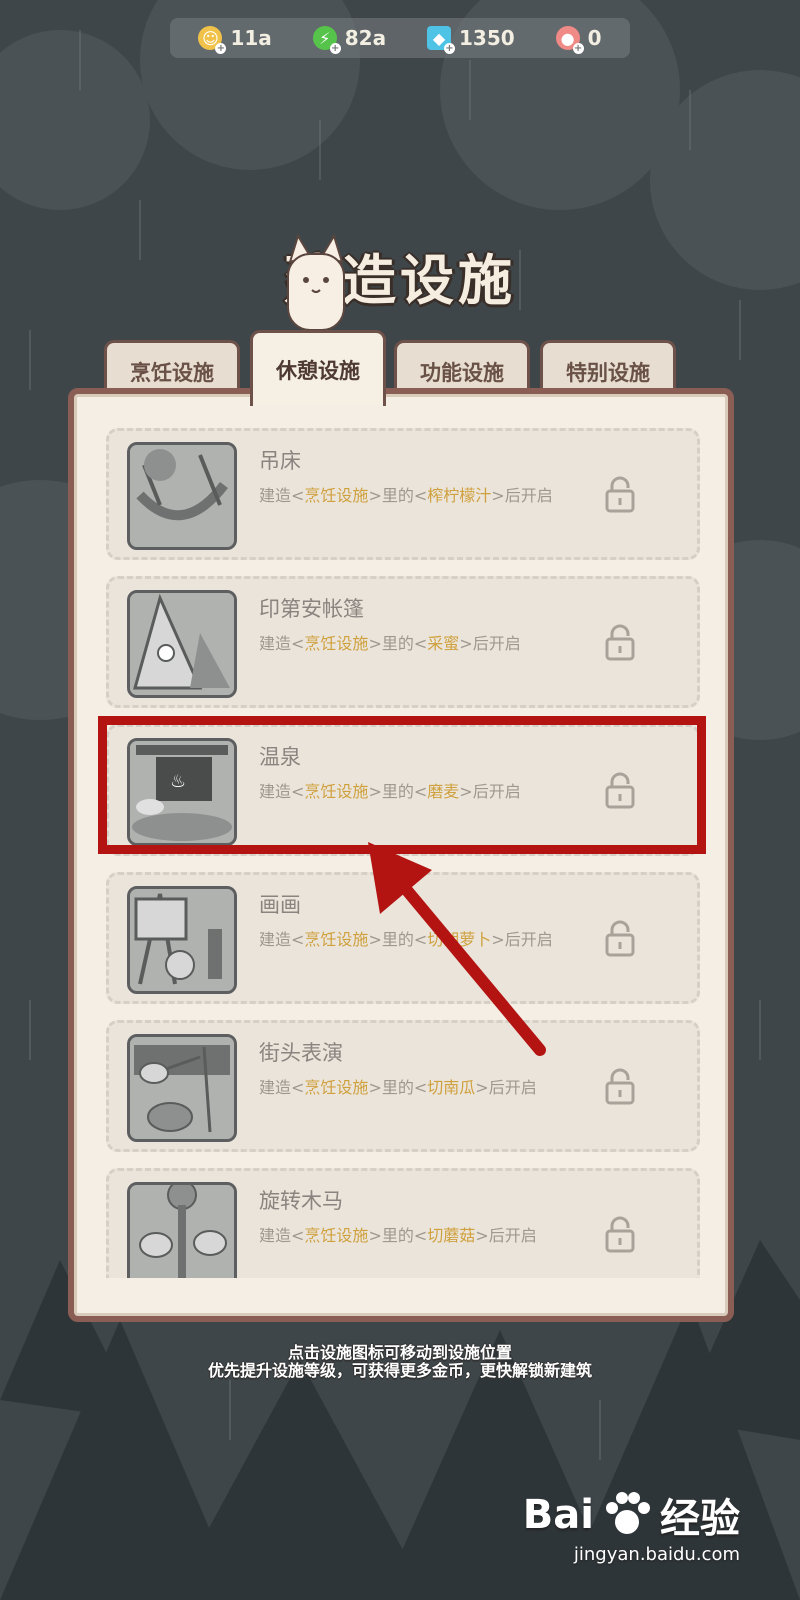 This screenshot has width=800, height=1600. I want to click on facility-item-carousel: 旋转木马 建造<烹饪设施>里的<切蘑菇>后开启, so click(403, 1223).